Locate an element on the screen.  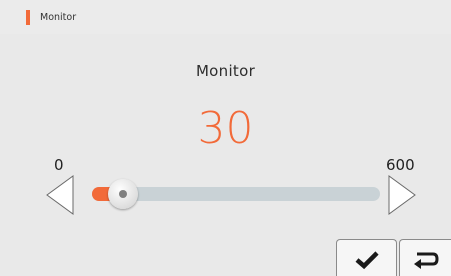
slider-max-label: 600 is located at coordinates (400, 165).